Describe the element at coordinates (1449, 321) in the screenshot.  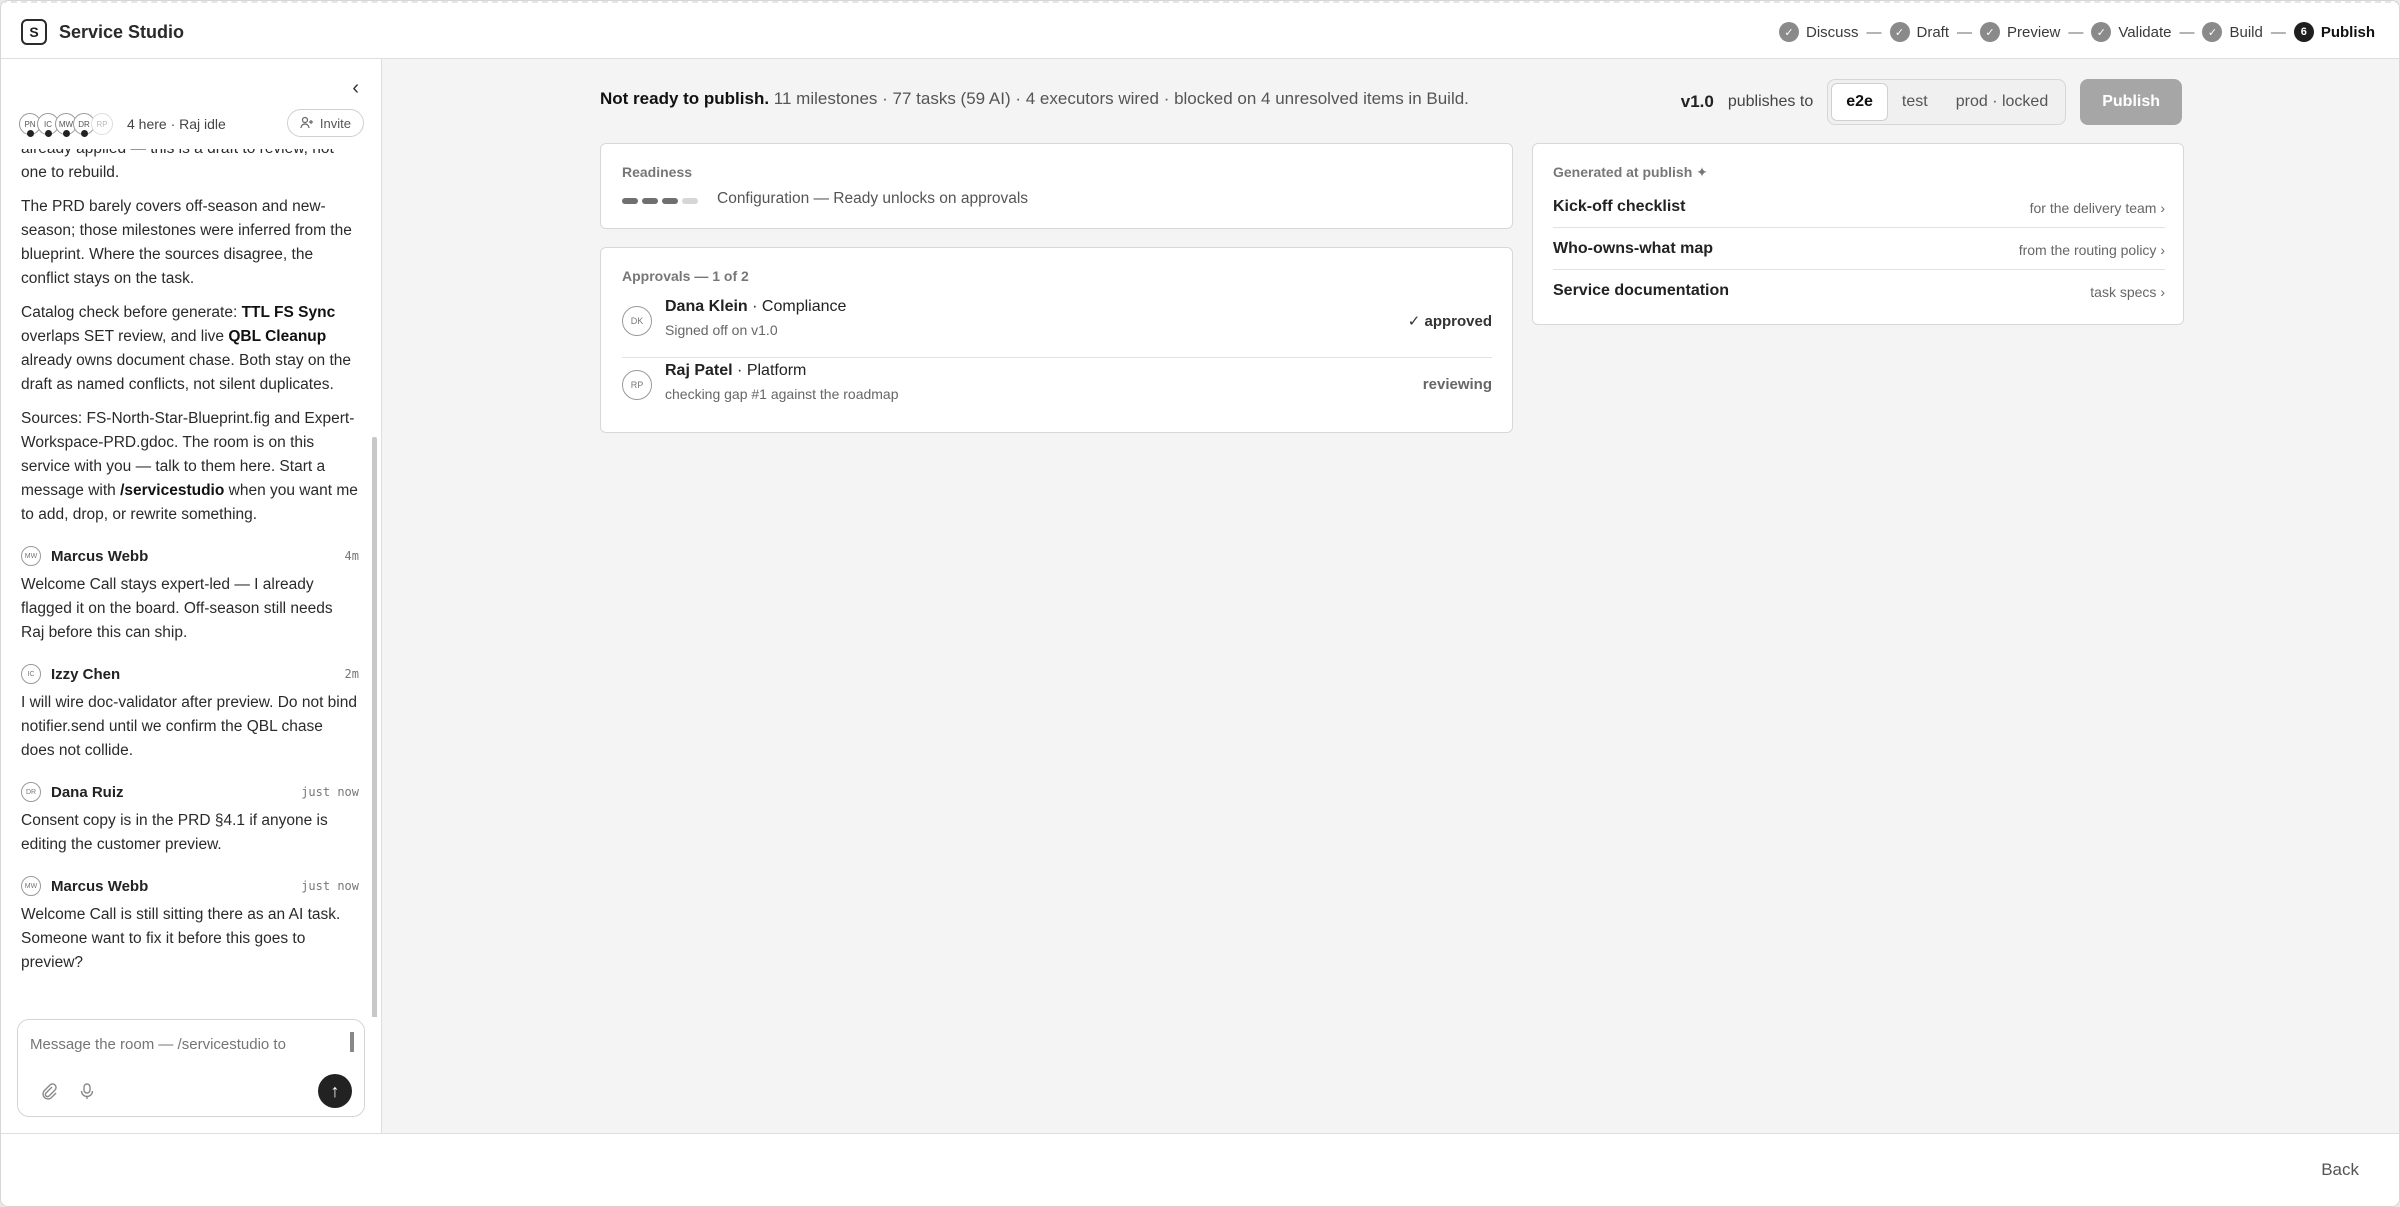
I see `approval-status: ✓ approved` at that location.